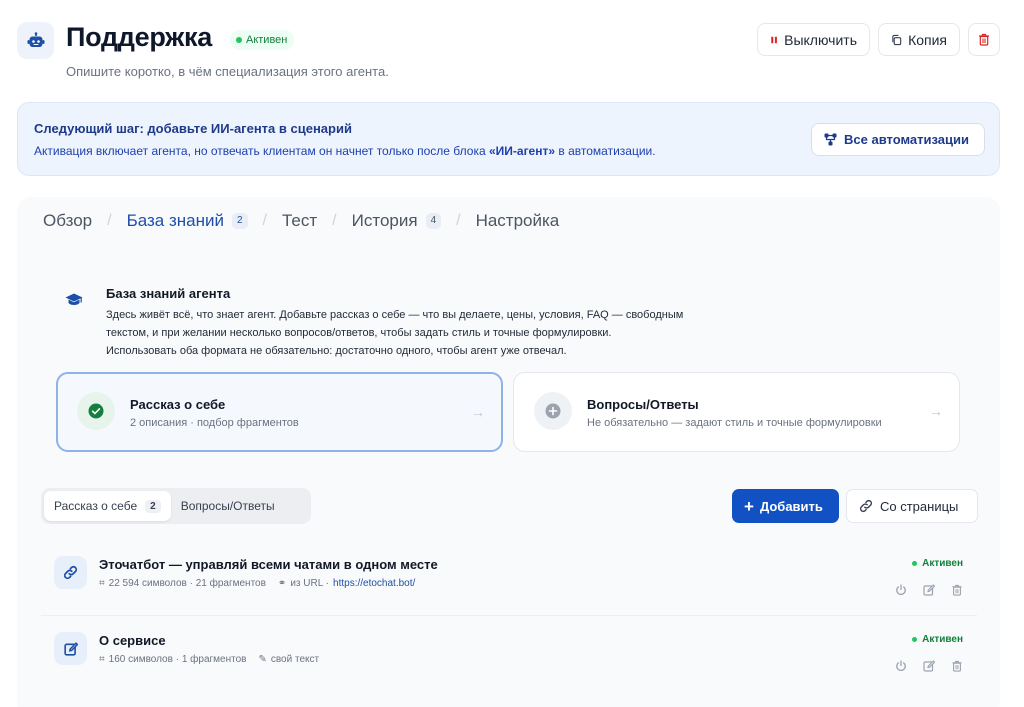  What do you see at coordinates (178, 404) in the screenshot?
I see `card-title: Рассказ о себе` at bounding box center [178, 404].